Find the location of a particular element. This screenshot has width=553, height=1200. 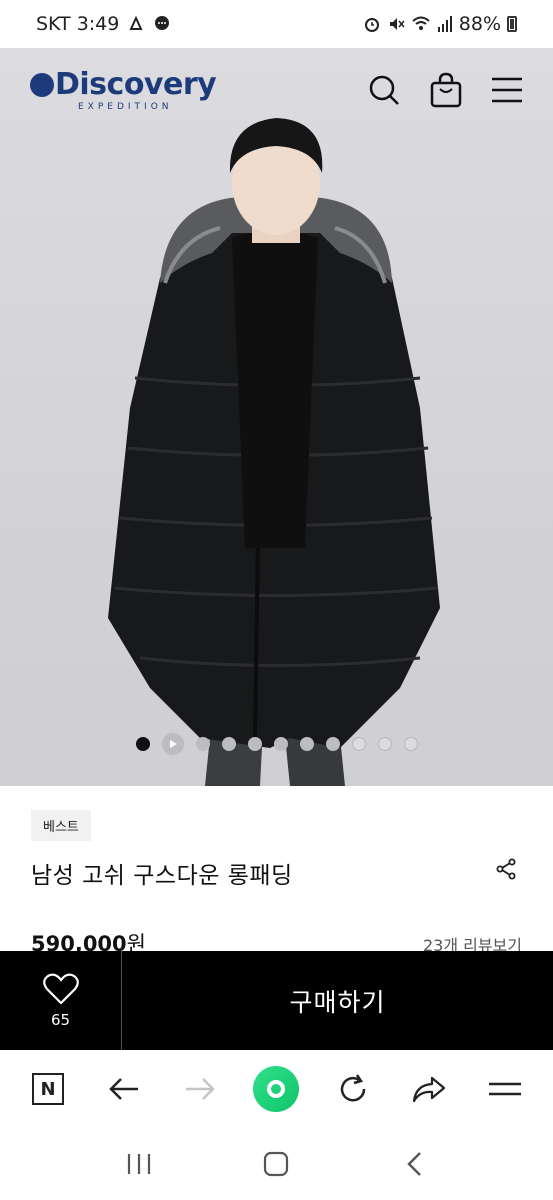

system-back-button is located at coordinates (414, 1164).